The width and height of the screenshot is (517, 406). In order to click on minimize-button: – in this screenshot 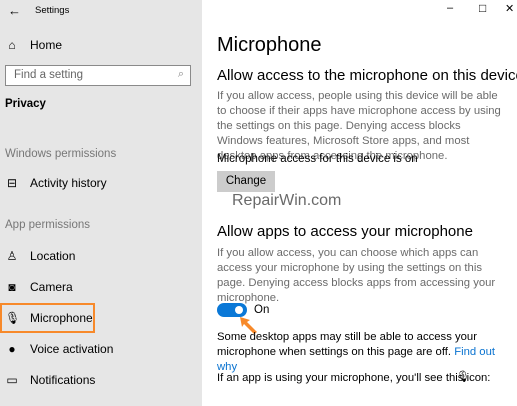, I will do `click(450, 8)`.